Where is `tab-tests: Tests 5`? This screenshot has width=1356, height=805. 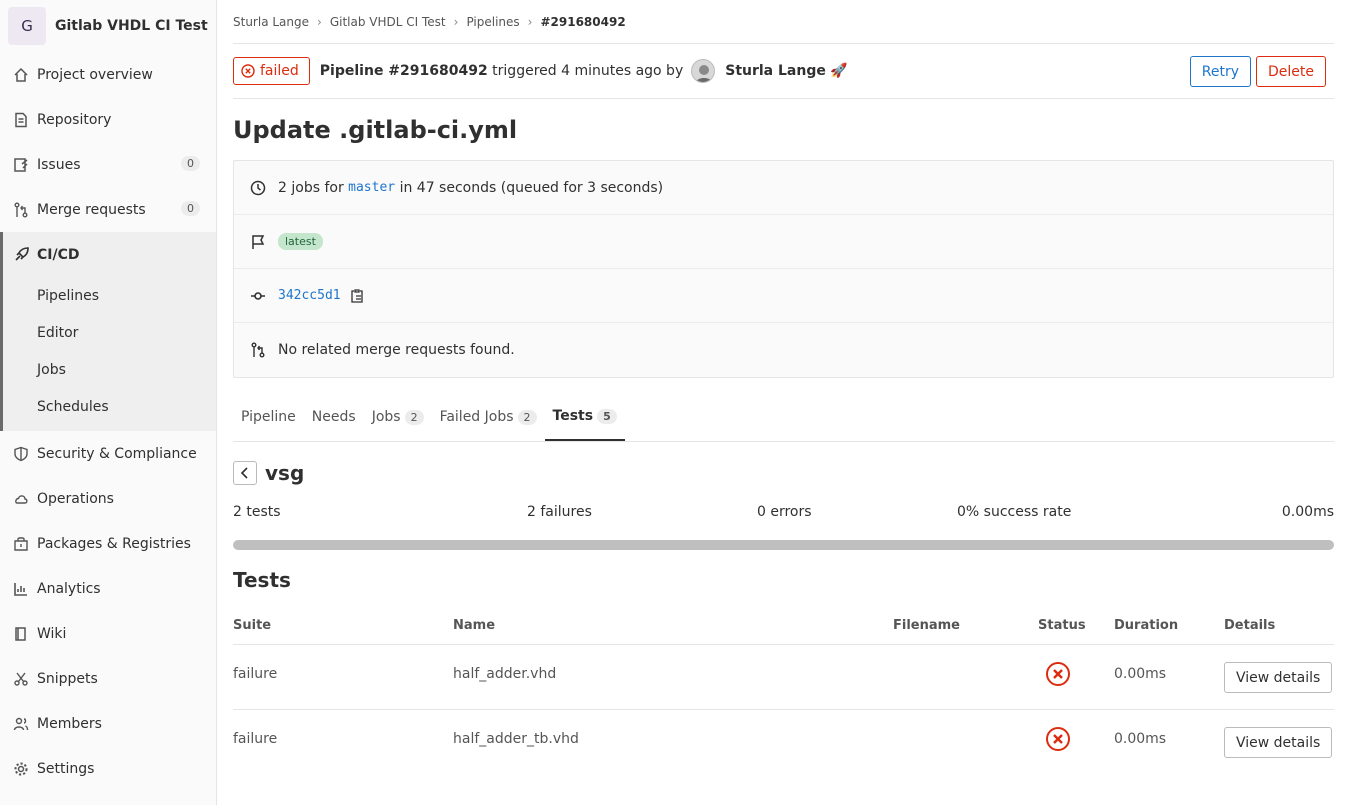 tab-tests: Tests 5 is located at coordinates (584, 417).